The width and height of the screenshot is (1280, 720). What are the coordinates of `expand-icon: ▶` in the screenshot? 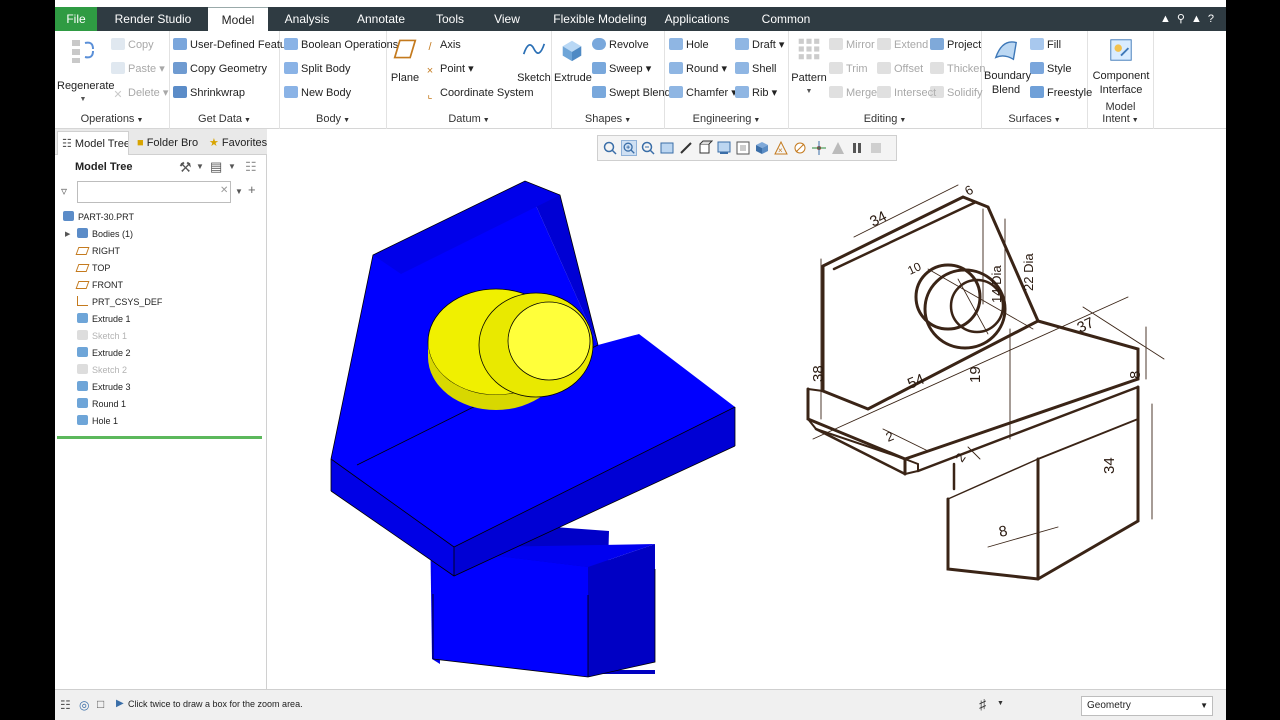 It's located at (67, 234).